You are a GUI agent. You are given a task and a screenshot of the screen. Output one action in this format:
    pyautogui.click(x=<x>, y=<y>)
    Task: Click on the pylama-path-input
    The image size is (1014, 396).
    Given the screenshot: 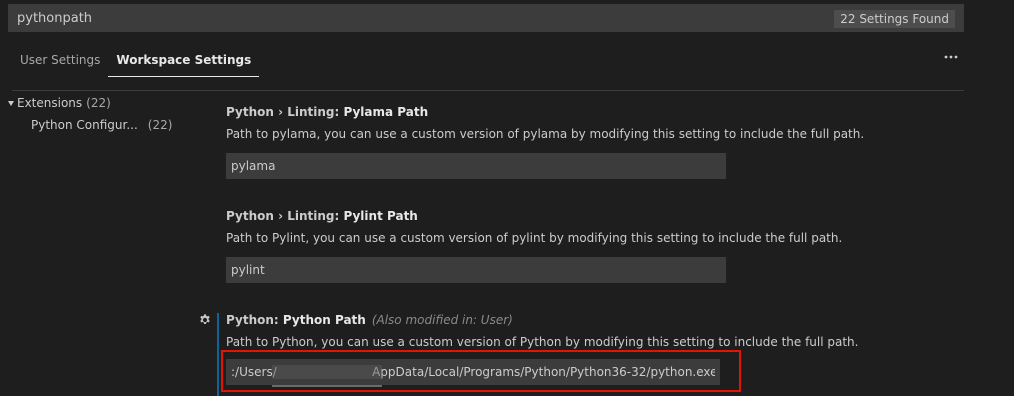 What is the action you would take?
    pyautogui.click(x=476, y=166)
    